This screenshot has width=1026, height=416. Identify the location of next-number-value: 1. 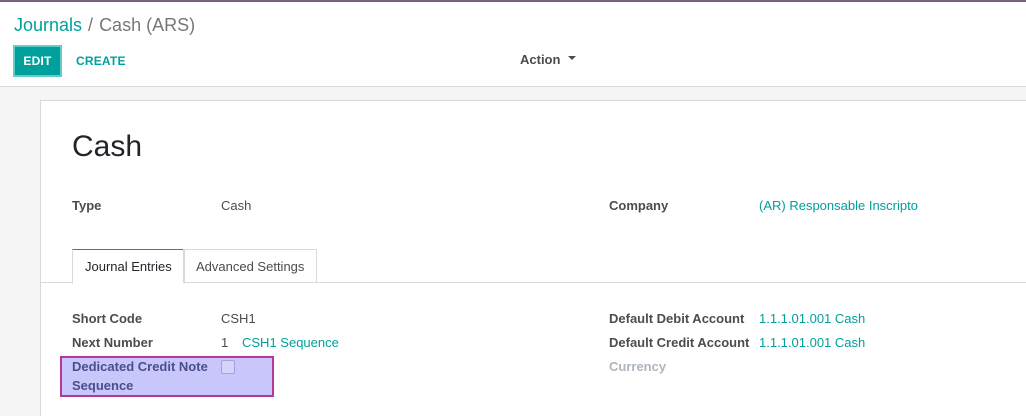
(225, 342).